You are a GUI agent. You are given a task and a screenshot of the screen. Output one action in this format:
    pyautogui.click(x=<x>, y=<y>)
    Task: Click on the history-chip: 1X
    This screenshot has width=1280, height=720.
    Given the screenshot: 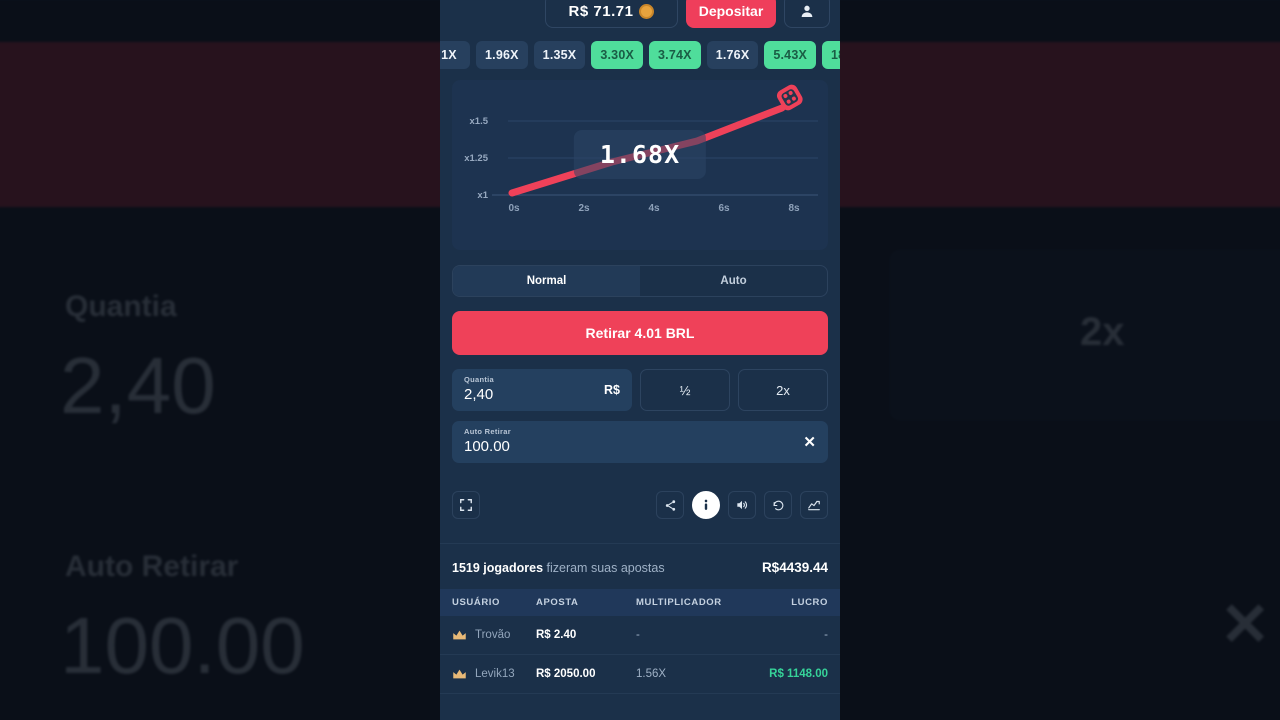 What is the action you would take?
    pyautogui.click(x=455, y=55)
    